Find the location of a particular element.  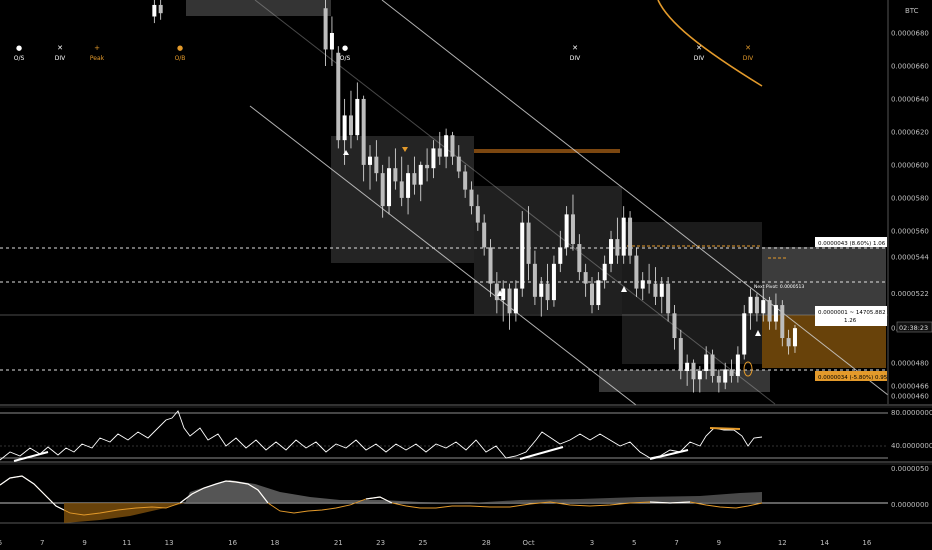

lower-box-text: 0.0000034 (-5.80%) 0.95 is located at coordinates (853, 378).